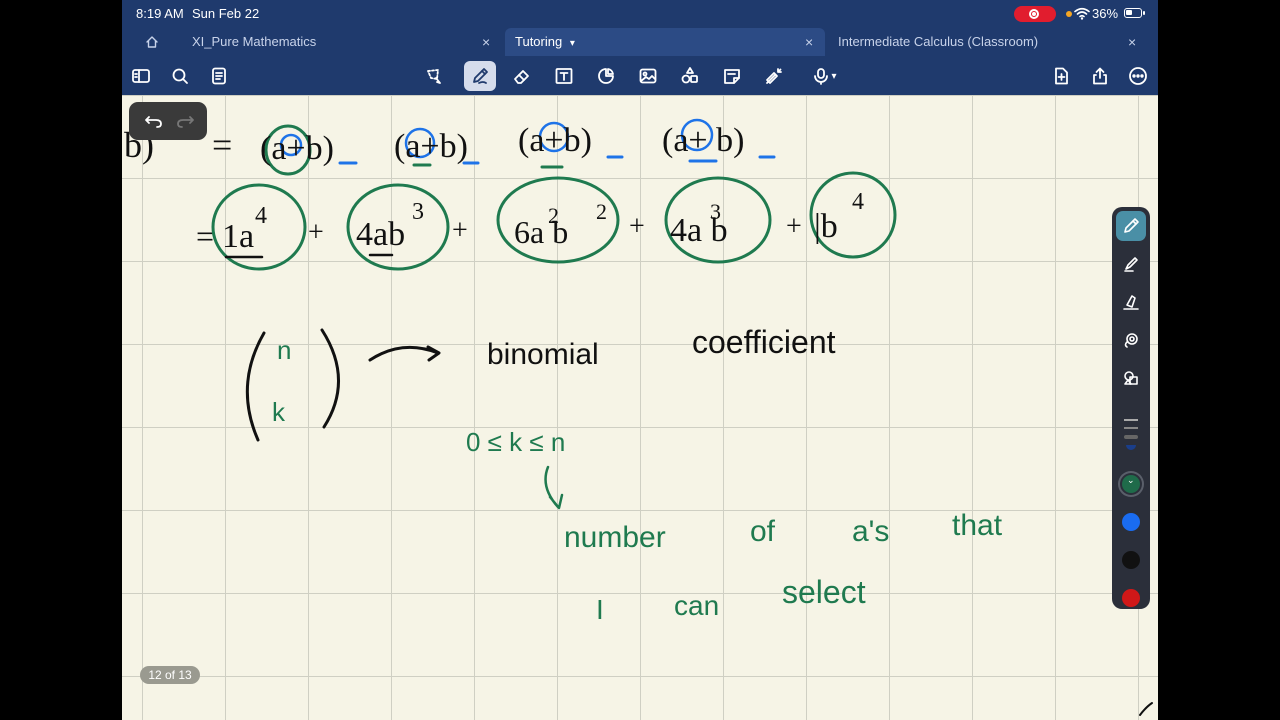  I want to click on handwritten-binomial-symbol, so click(292, 385).